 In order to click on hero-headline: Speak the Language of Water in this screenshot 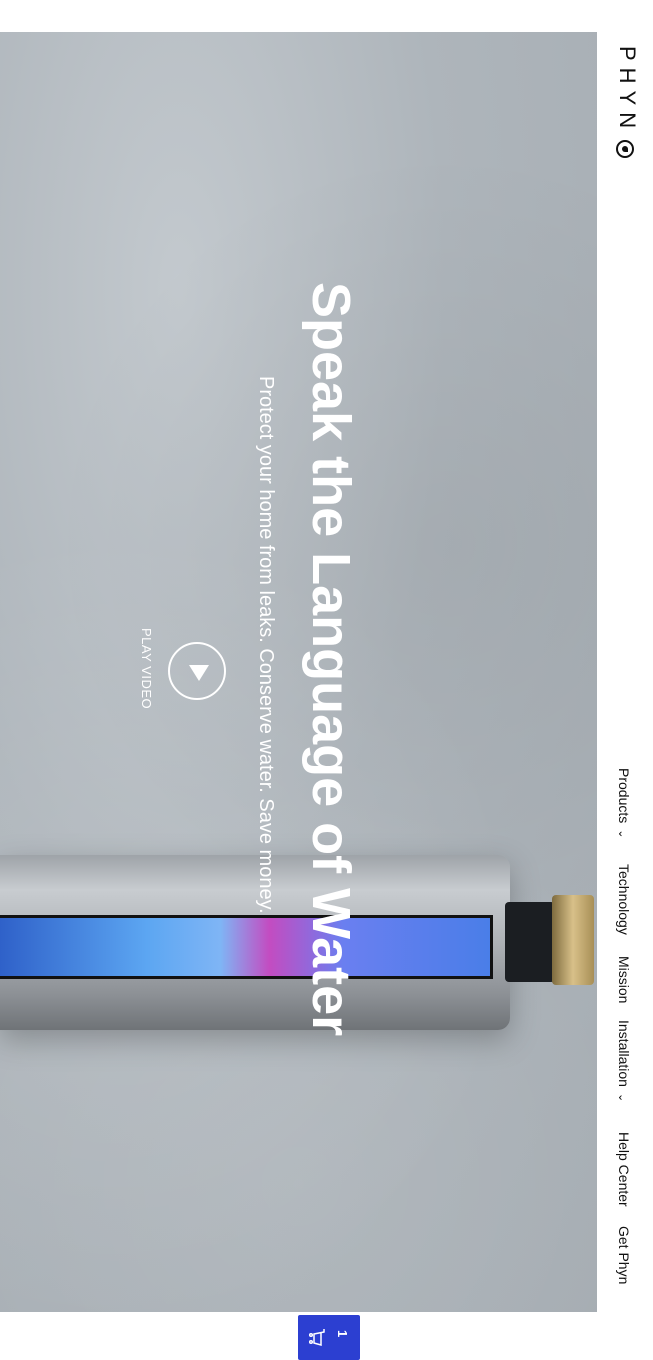, I will do `click(331, 659)`.